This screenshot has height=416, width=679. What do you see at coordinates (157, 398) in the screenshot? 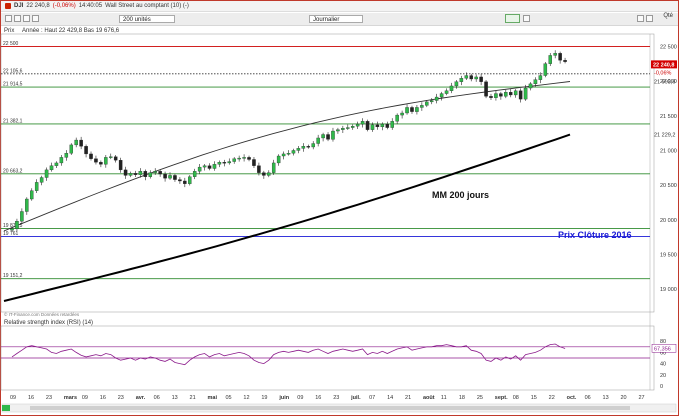
I see `x-axis-label: 06` at bounding box center [157, 398].